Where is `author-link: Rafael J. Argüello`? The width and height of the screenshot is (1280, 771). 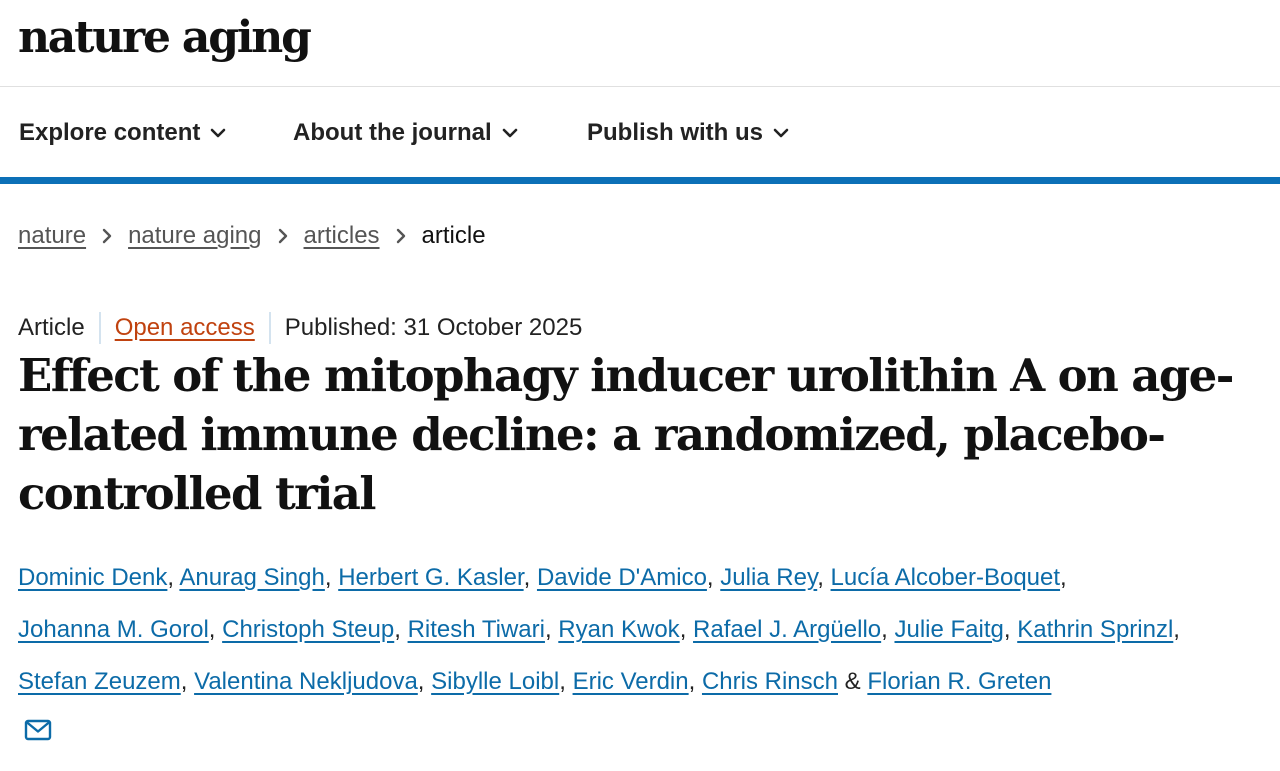 author-link: Rafael J. Argüello is located at coordinates (787, 629).